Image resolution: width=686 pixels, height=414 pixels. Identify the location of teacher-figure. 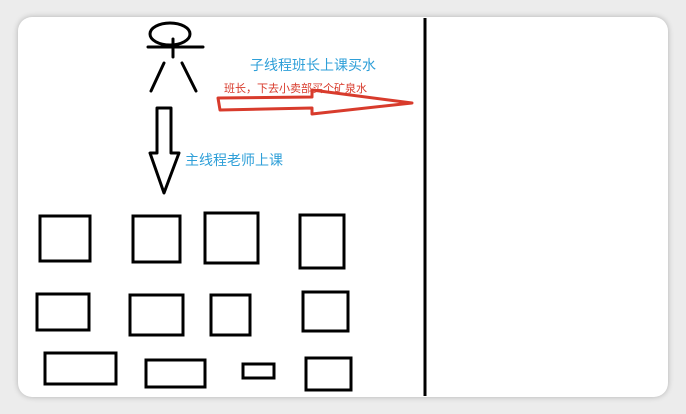
(175, 57).